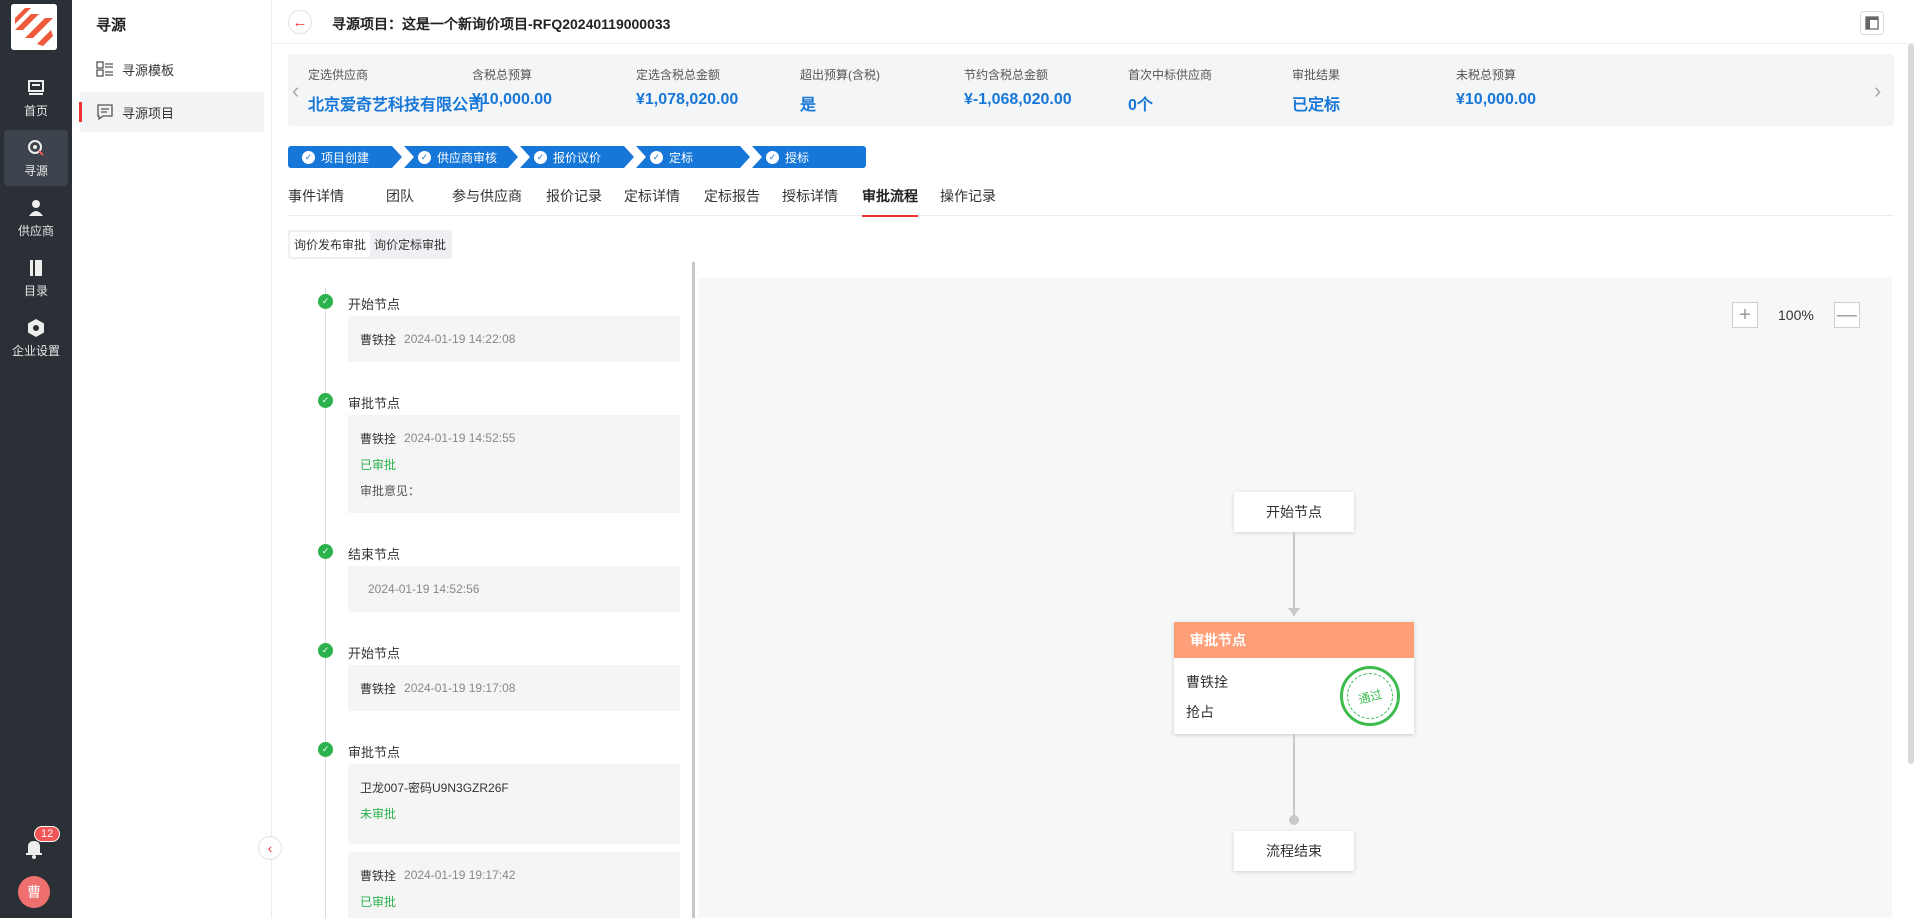 The image size is (1915, 918). What do you see at coordinates (1911, 404) in the screenshot?
I see `page-scrollbar` at bounding box center [1911, 404].